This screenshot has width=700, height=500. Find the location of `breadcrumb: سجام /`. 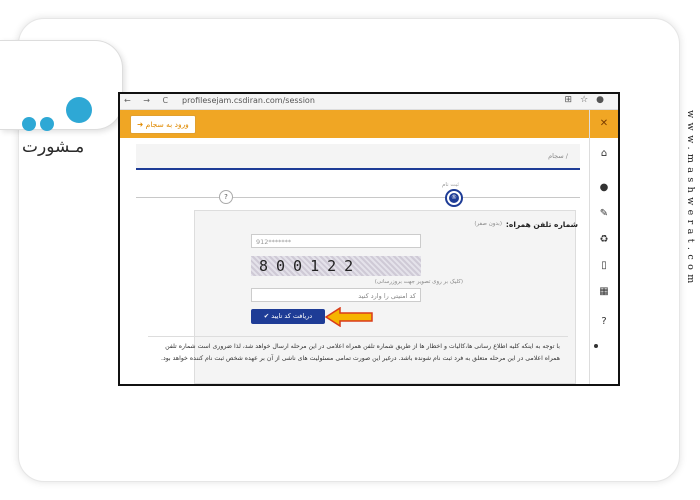

breadcrumb: سجام / is located at coordinates (358, 157).